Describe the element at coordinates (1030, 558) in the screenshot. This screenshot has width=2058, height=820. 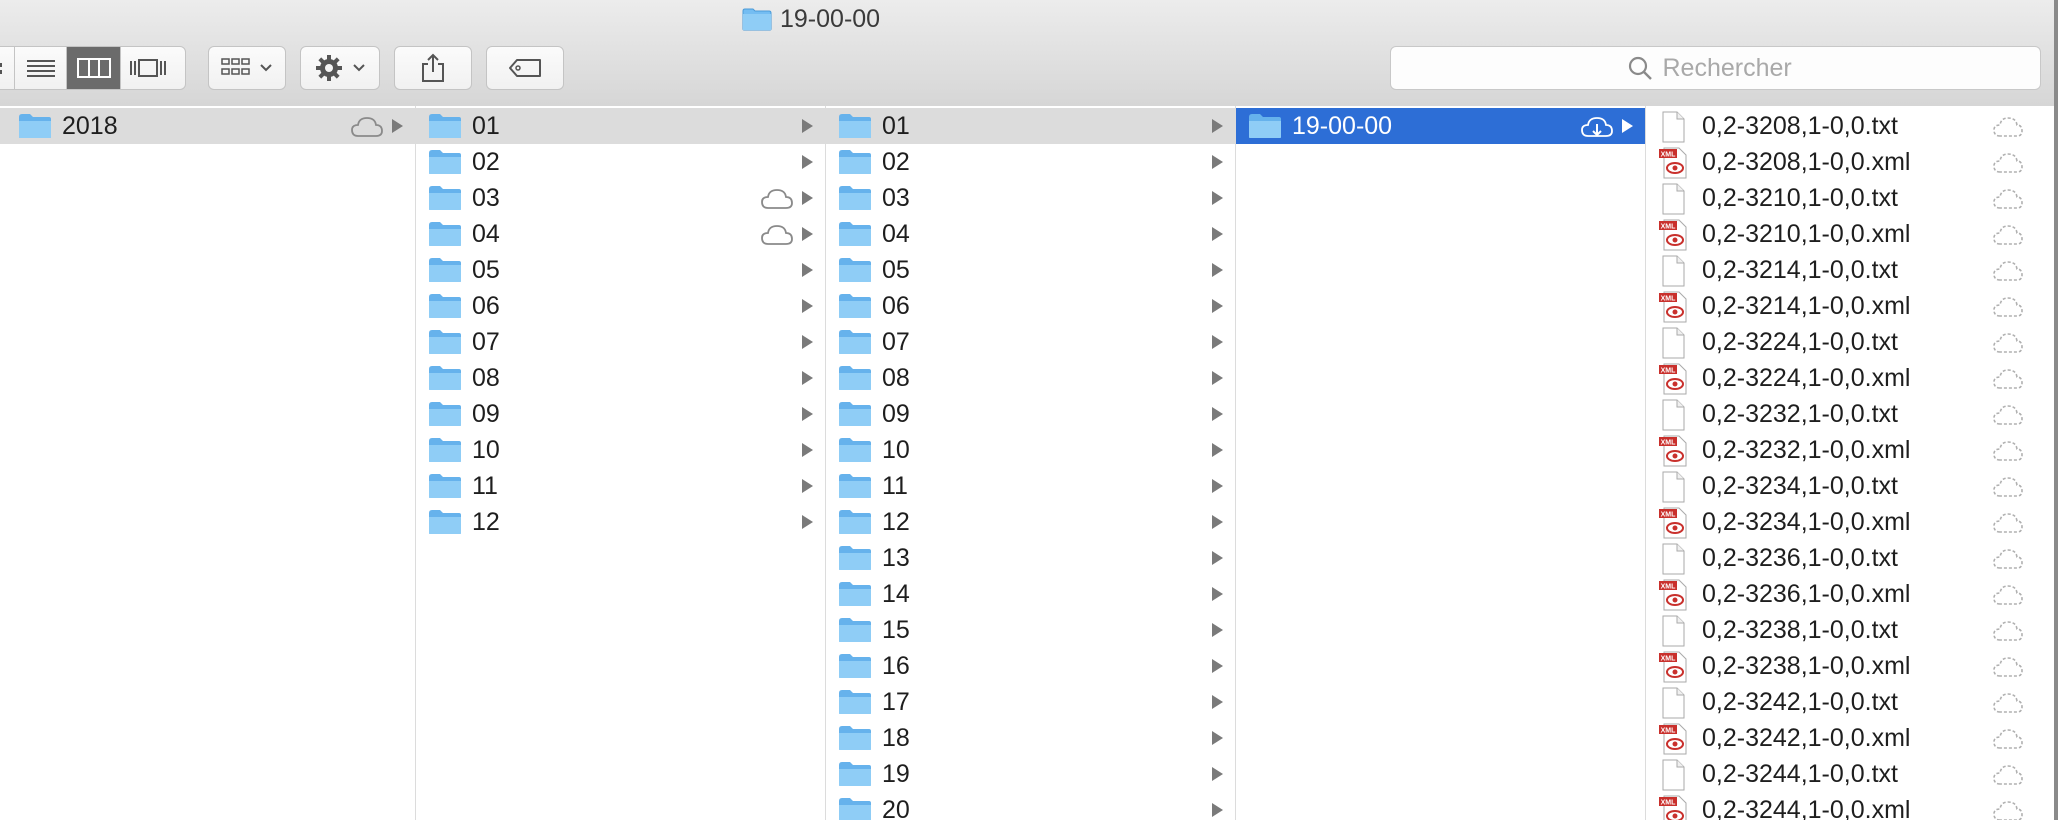
I see `folder-row: 13` at that location.